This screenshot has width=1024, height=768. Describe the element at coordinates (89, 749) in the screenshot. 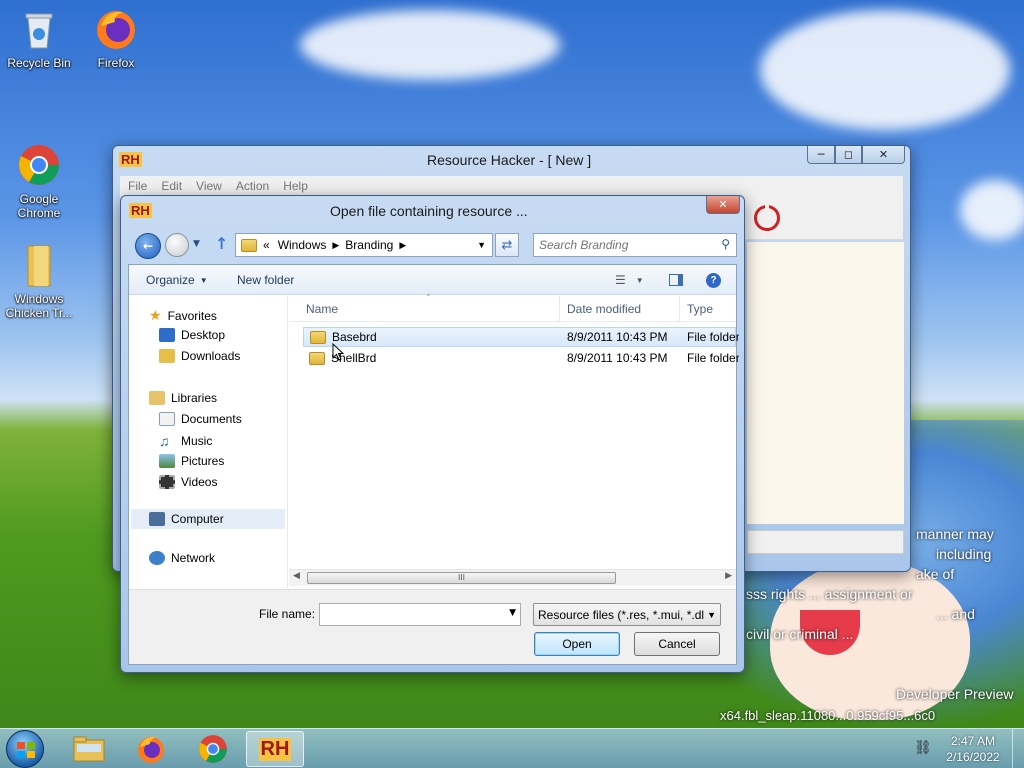

I see `taskbar-explorer-button` at that location.